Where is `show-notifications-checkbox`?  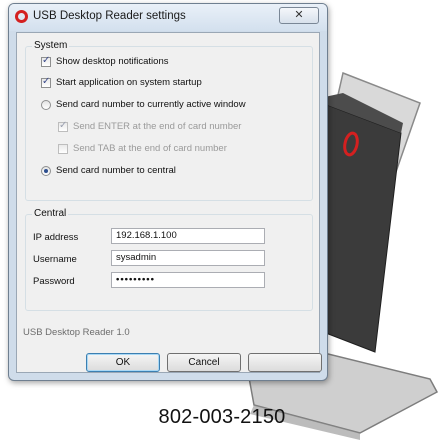 show-notifications-checkbox is located at coordinates (46, 61).